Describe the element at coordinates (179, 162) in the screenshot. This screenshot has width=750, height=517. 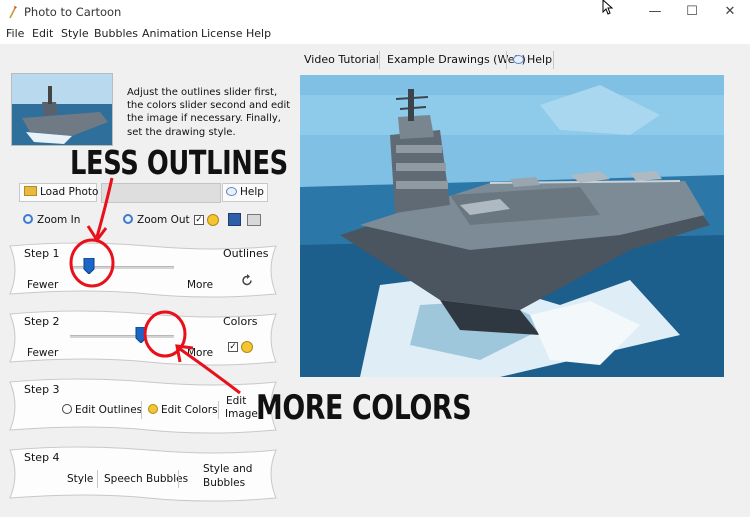
I see `annotation-less-outlines: LESS OUTLINES` at that location.